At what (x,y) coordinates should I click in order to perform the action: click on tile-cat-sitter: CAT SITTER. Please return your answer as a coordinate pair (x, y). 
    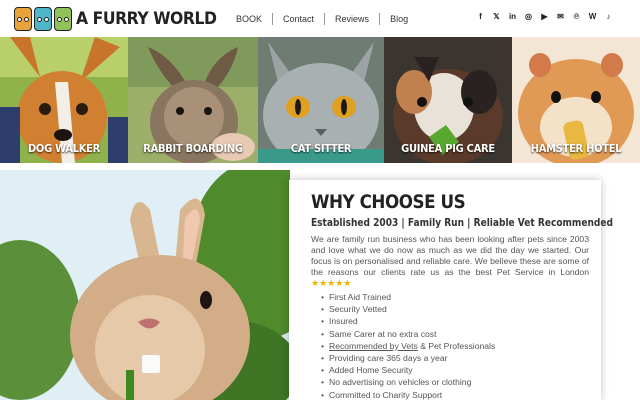
    Looking at the image, I should click on (321, 100).